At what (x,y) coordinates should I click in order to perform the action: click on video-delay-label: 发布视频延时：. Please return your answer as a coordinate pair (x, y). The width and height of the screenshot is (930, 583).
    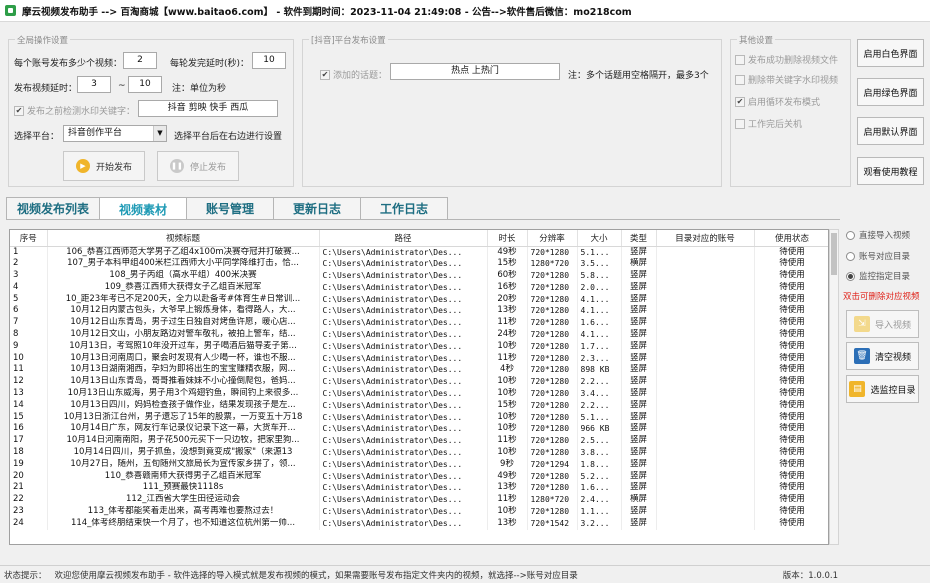
    Looking at the image, I should click on (46, 89).